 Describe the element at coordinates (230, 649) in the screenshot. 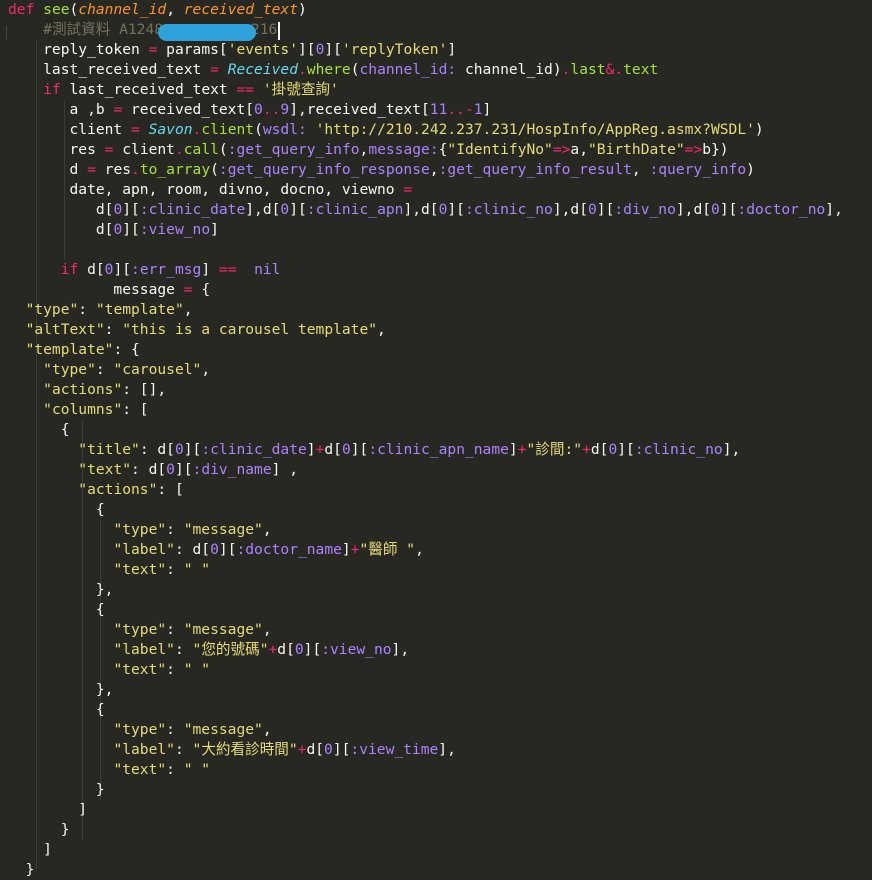

I see `code-token: "您的號碼"` at that location.